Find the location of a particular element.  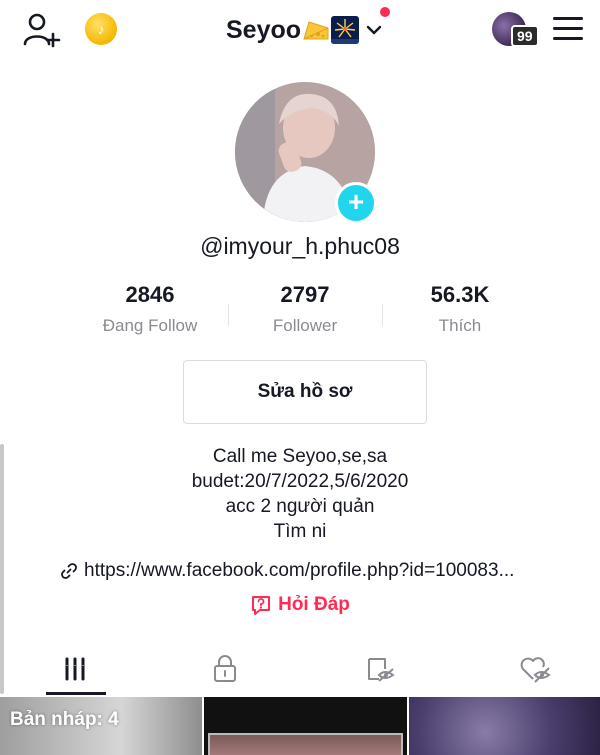

plus-glyph: + is located at coordinates (356, 201).